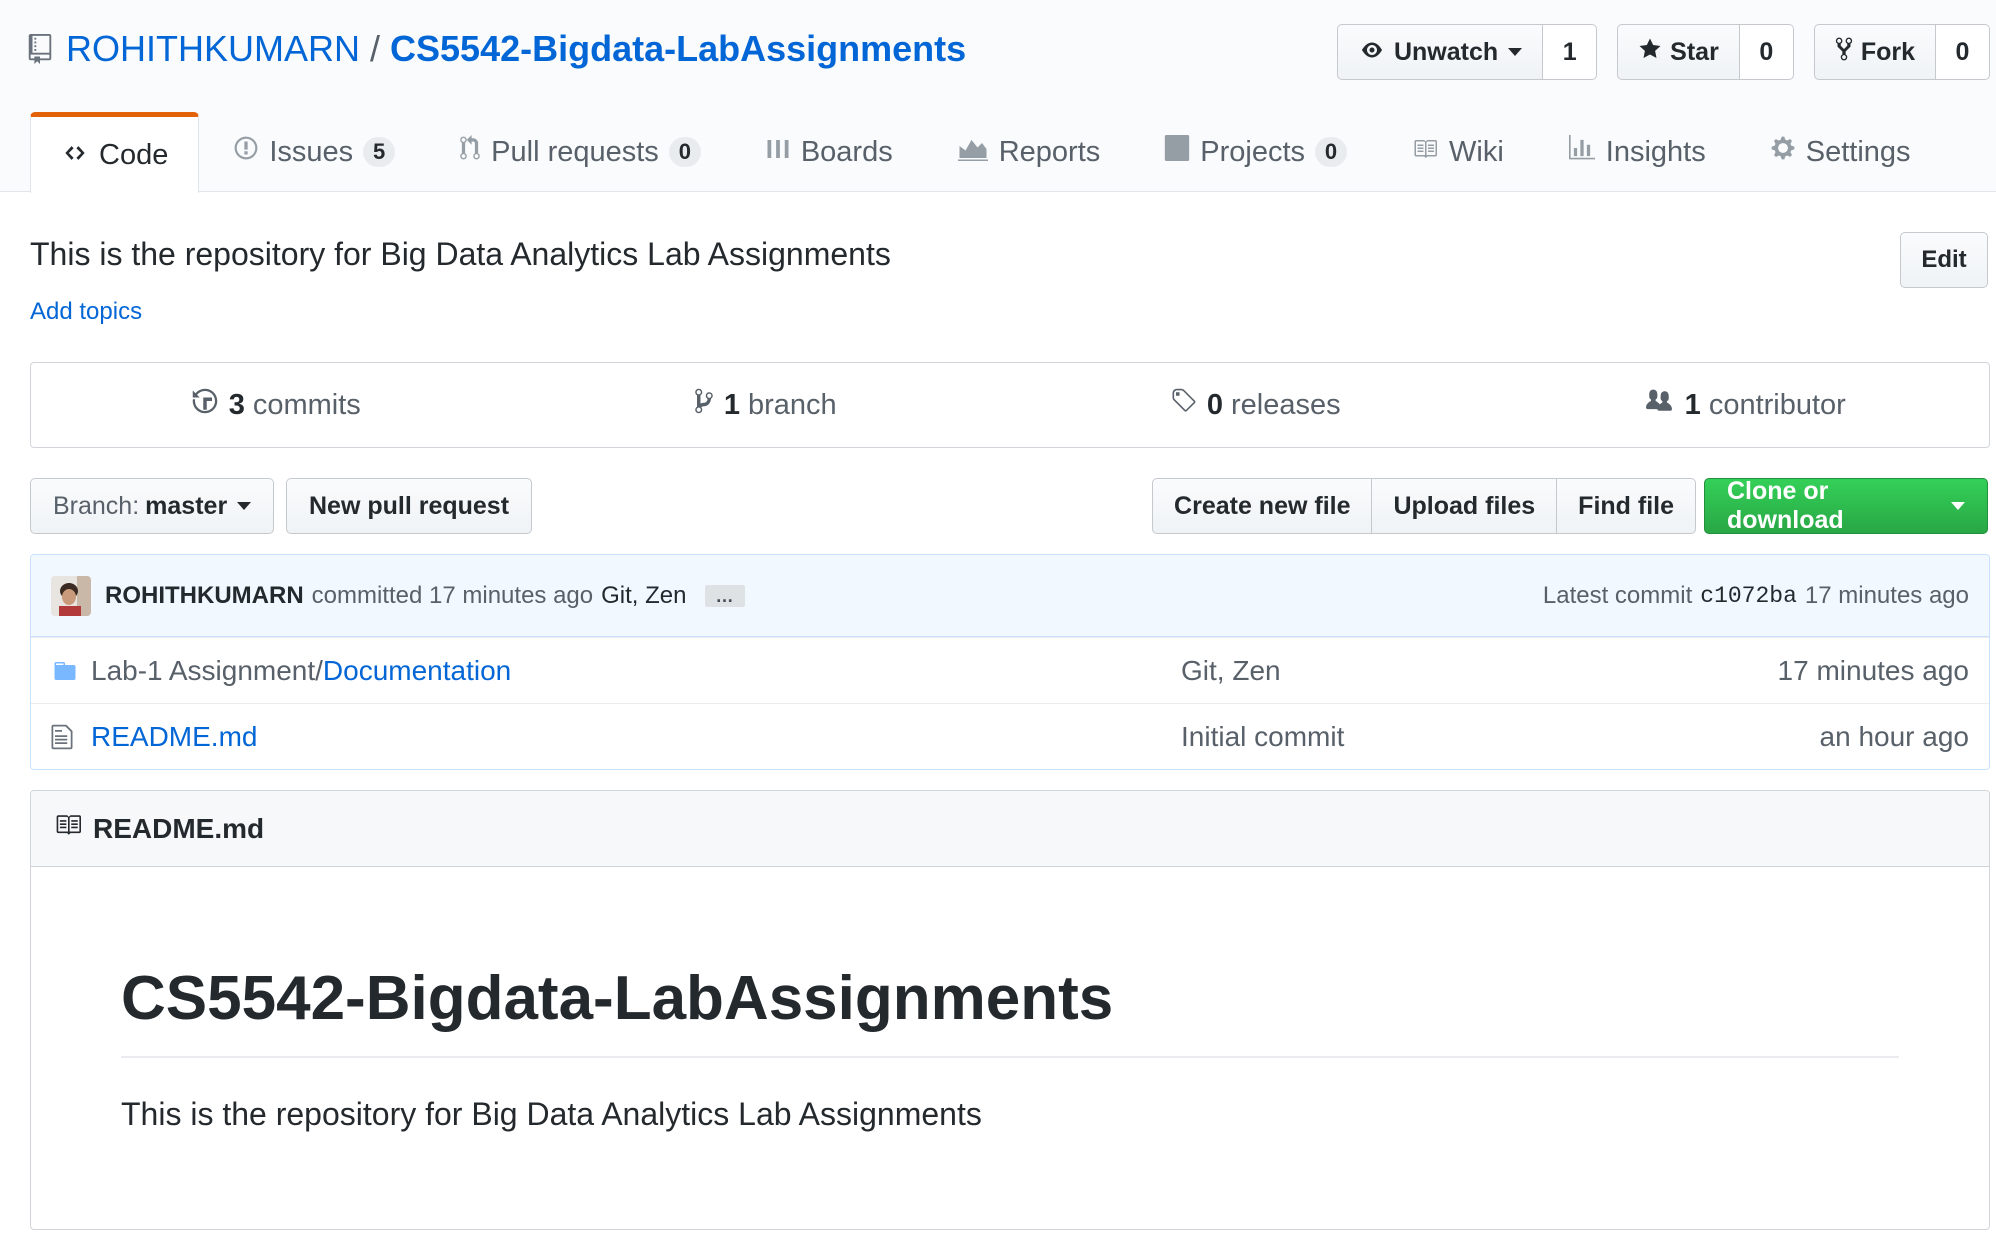 The image size is (1996, 1256). I want to click on watchers-count: 1, so click(1570, 52).